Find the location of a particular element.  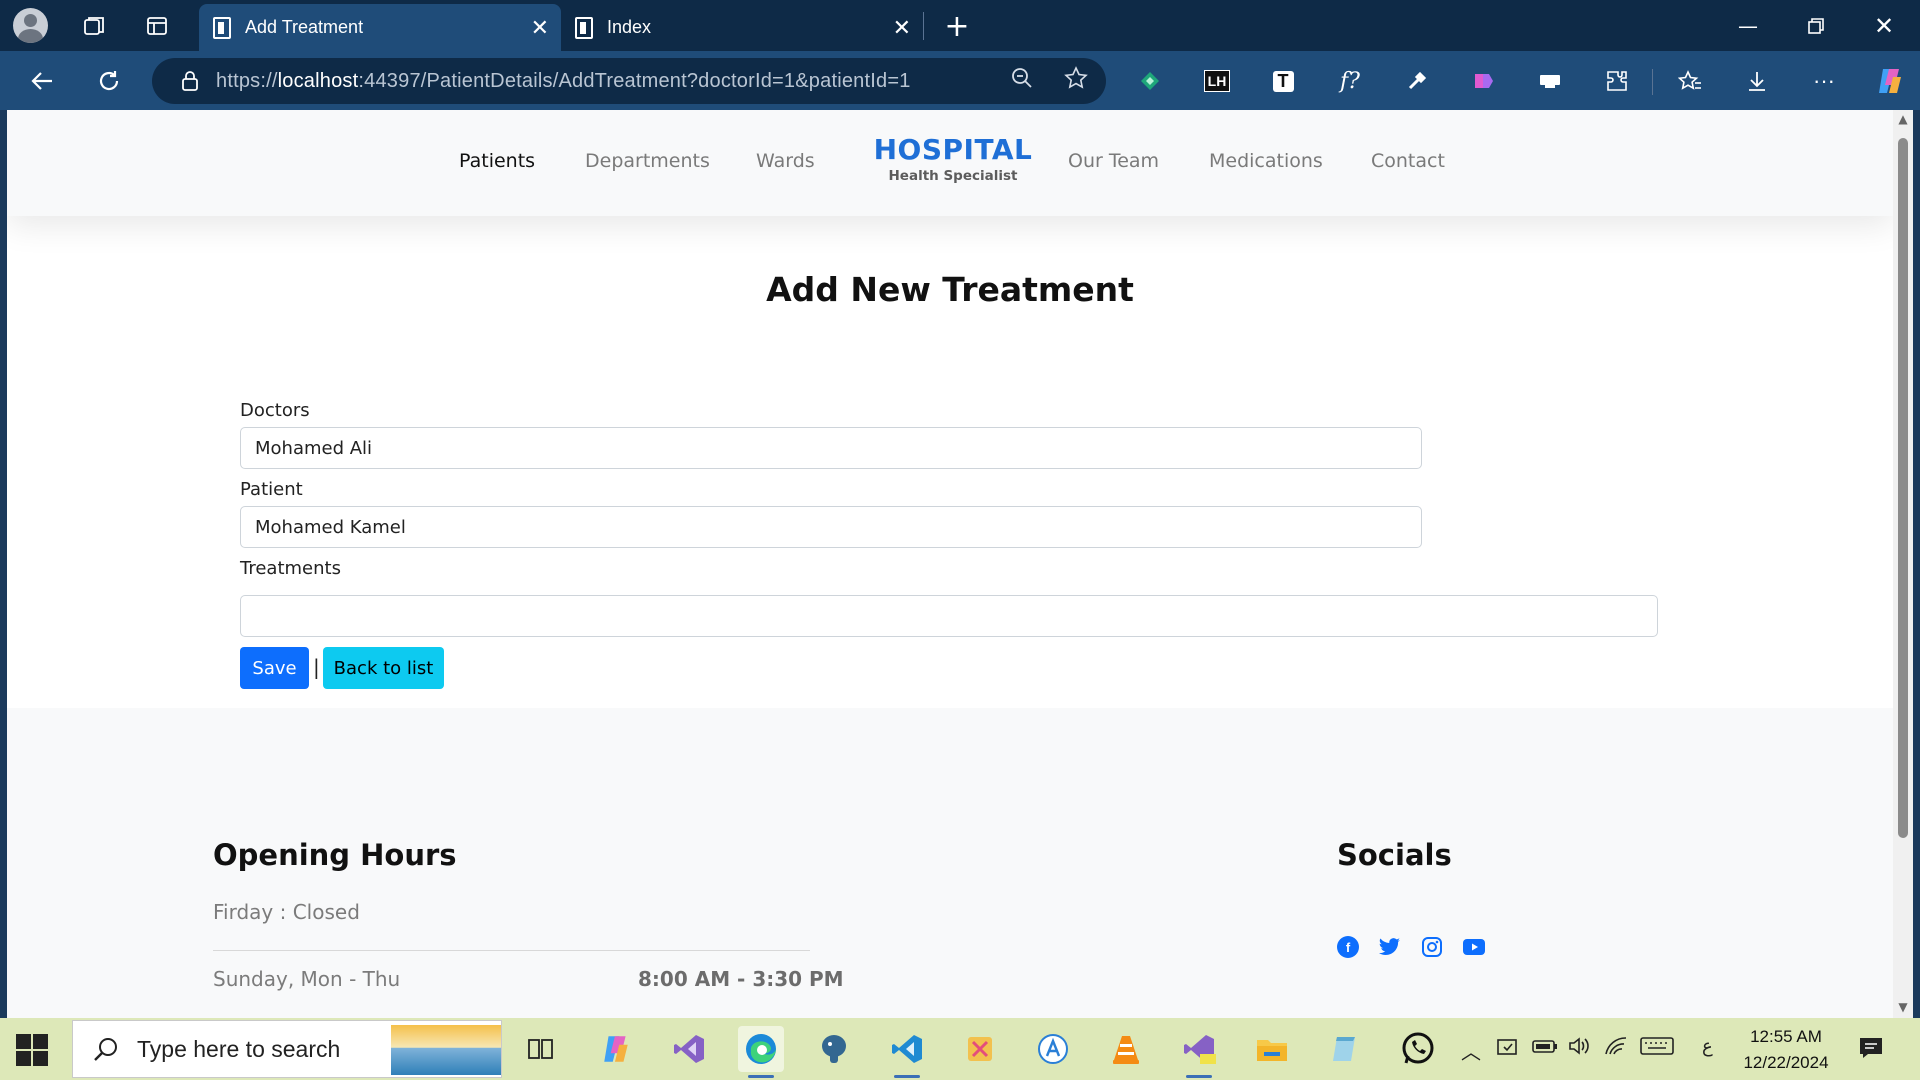

visual-studio-icon is located at coordinates (689, 1049).